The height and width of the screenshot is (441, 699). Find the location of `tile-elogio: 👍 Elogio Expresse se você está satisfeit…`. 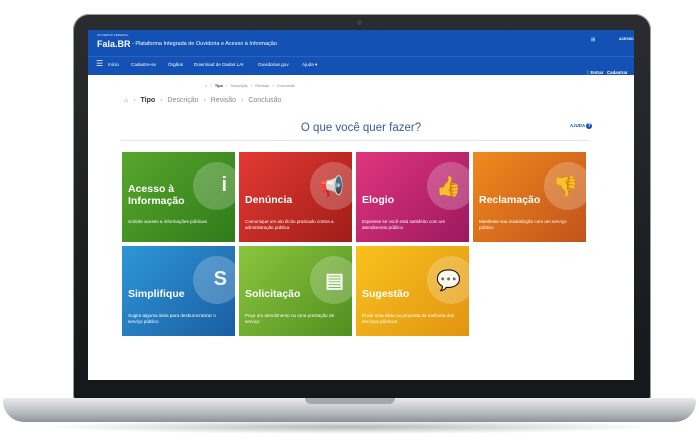

tile-elogio: 👍 Elogio Expresse se você está satisfeit… is located at coordinates (412, 197).